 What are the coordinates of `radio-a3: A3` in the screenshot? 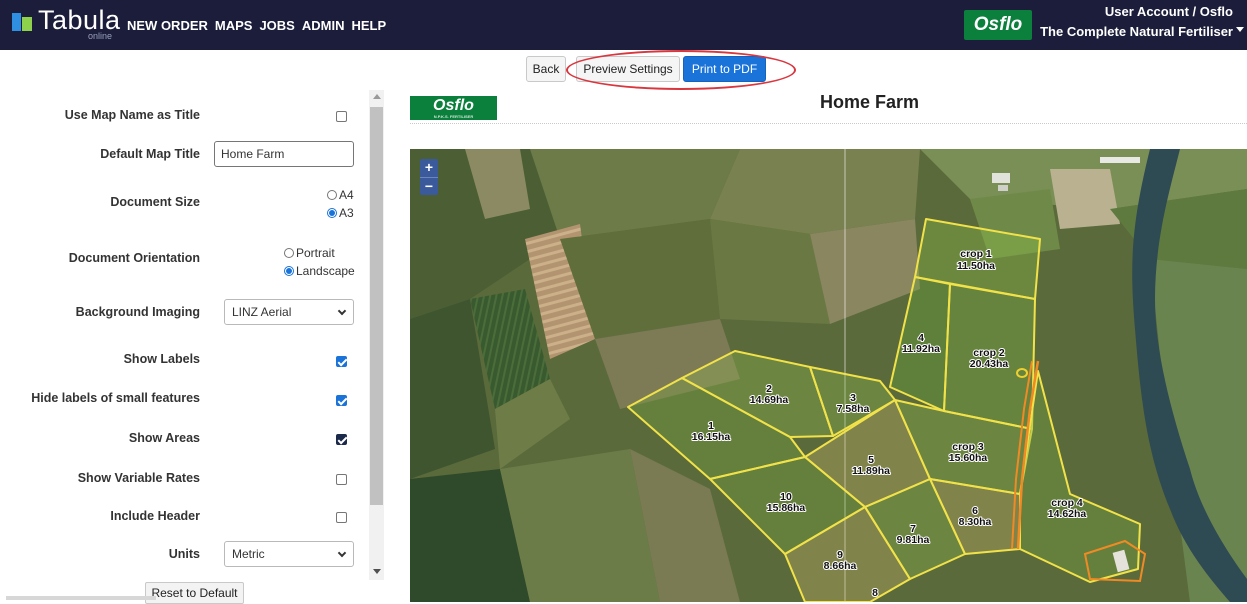 It's located at (340, 213).